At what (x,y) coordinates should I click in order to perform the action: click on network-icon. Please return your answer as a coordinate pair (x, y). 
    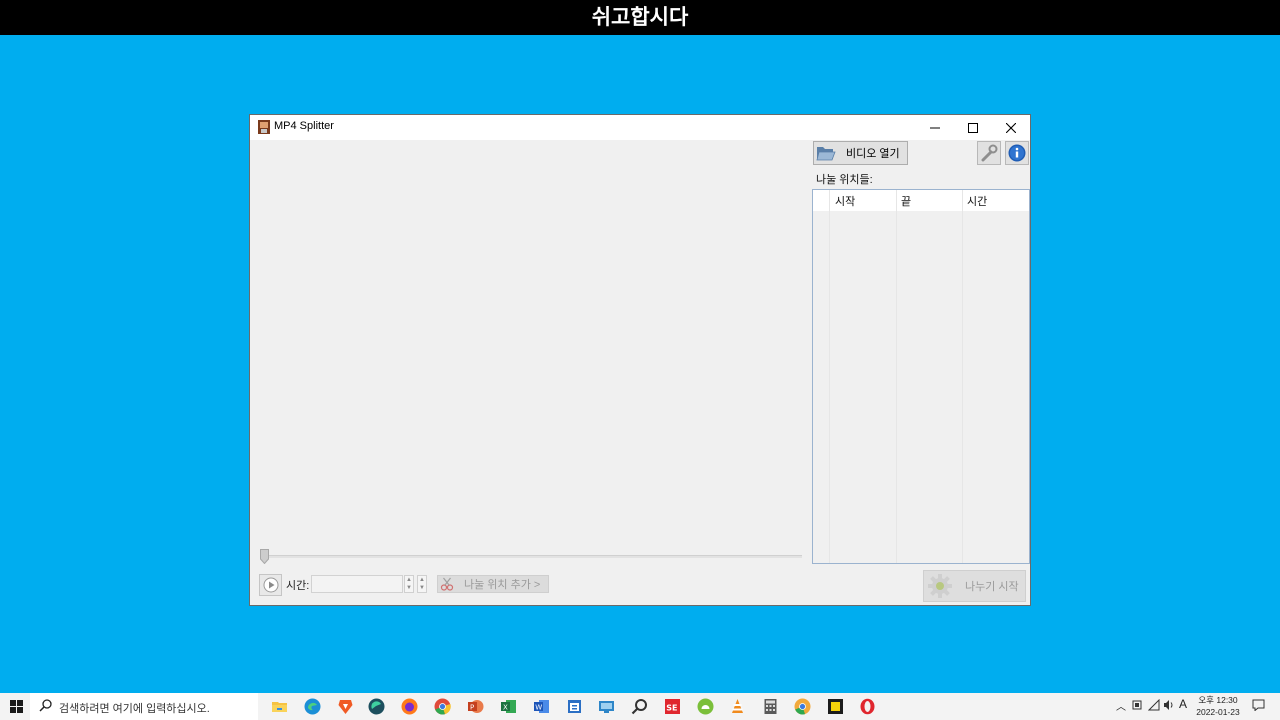
    Looking at the image, I should click on (1154, 705).